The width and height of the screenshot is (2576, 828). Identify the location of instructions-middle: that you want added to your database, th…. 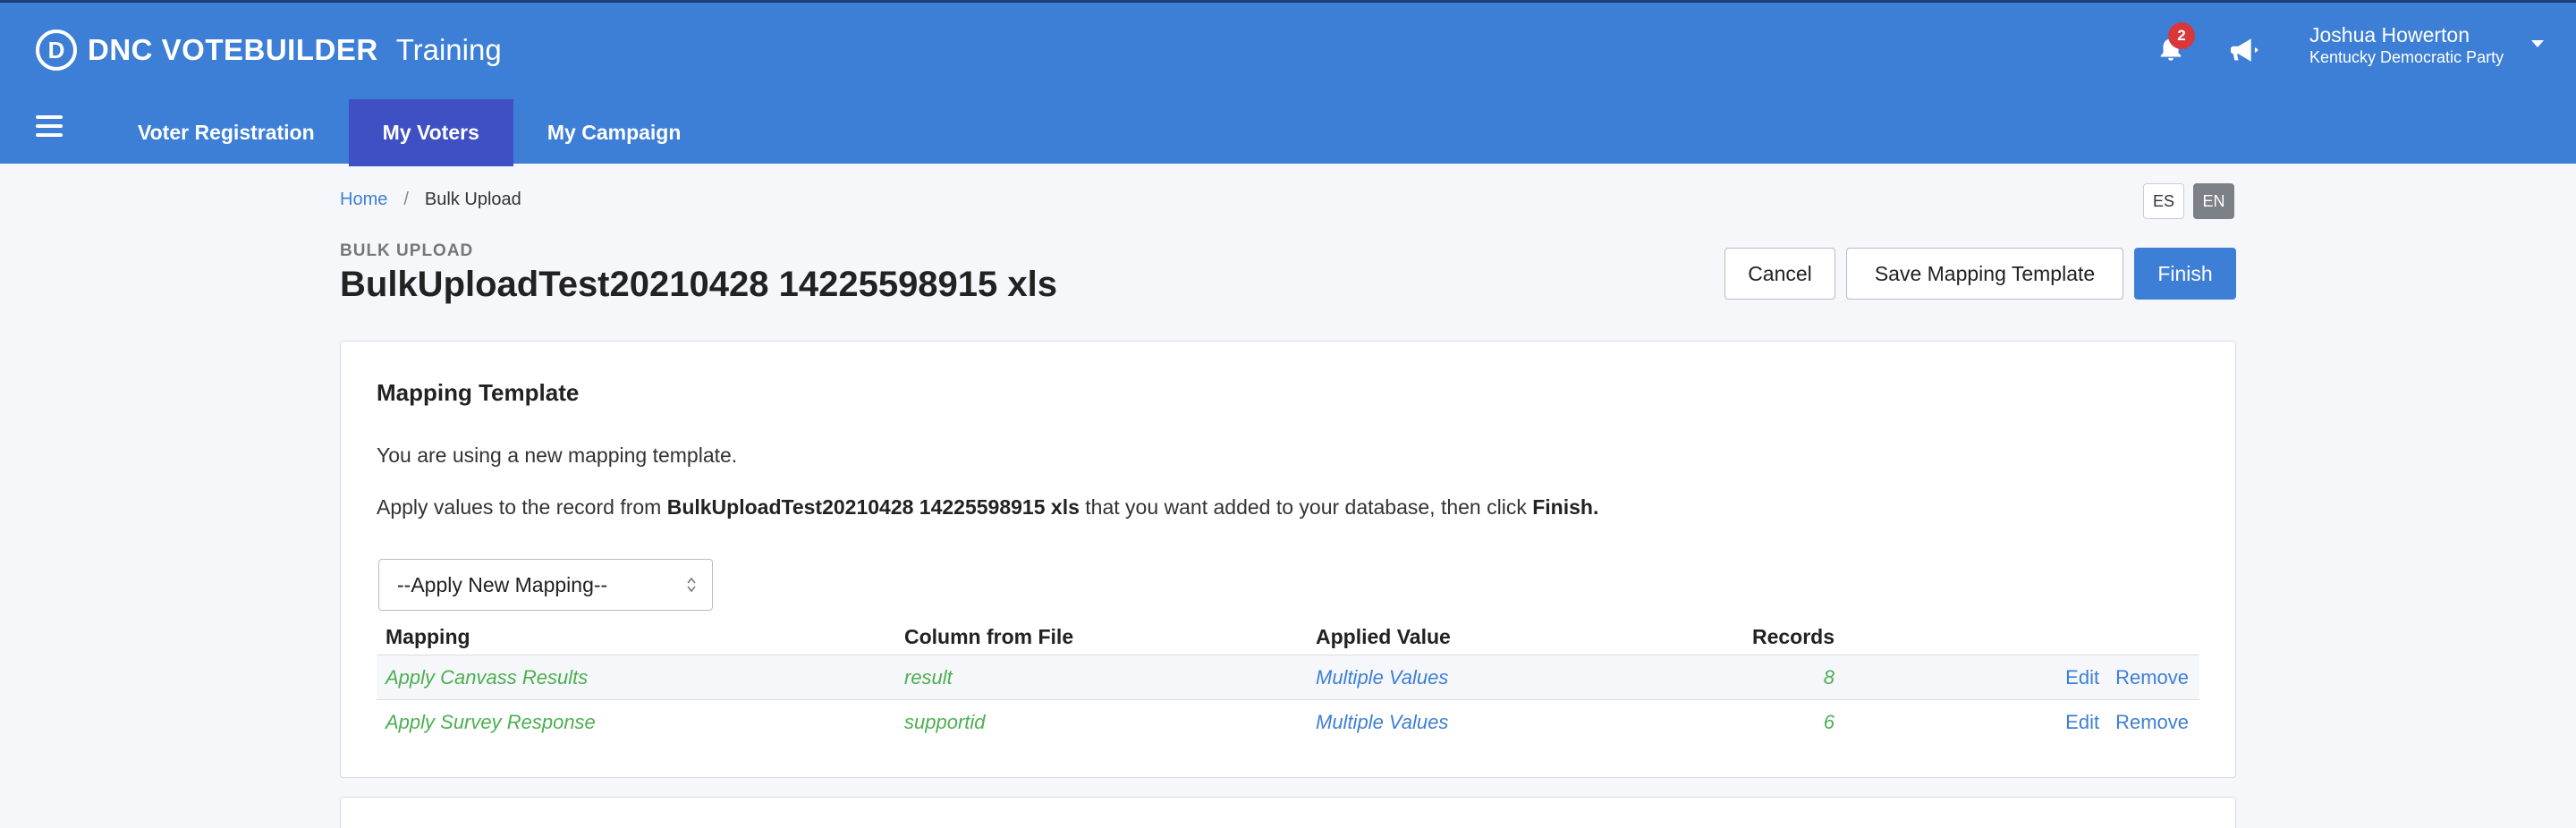
(1306, 507).